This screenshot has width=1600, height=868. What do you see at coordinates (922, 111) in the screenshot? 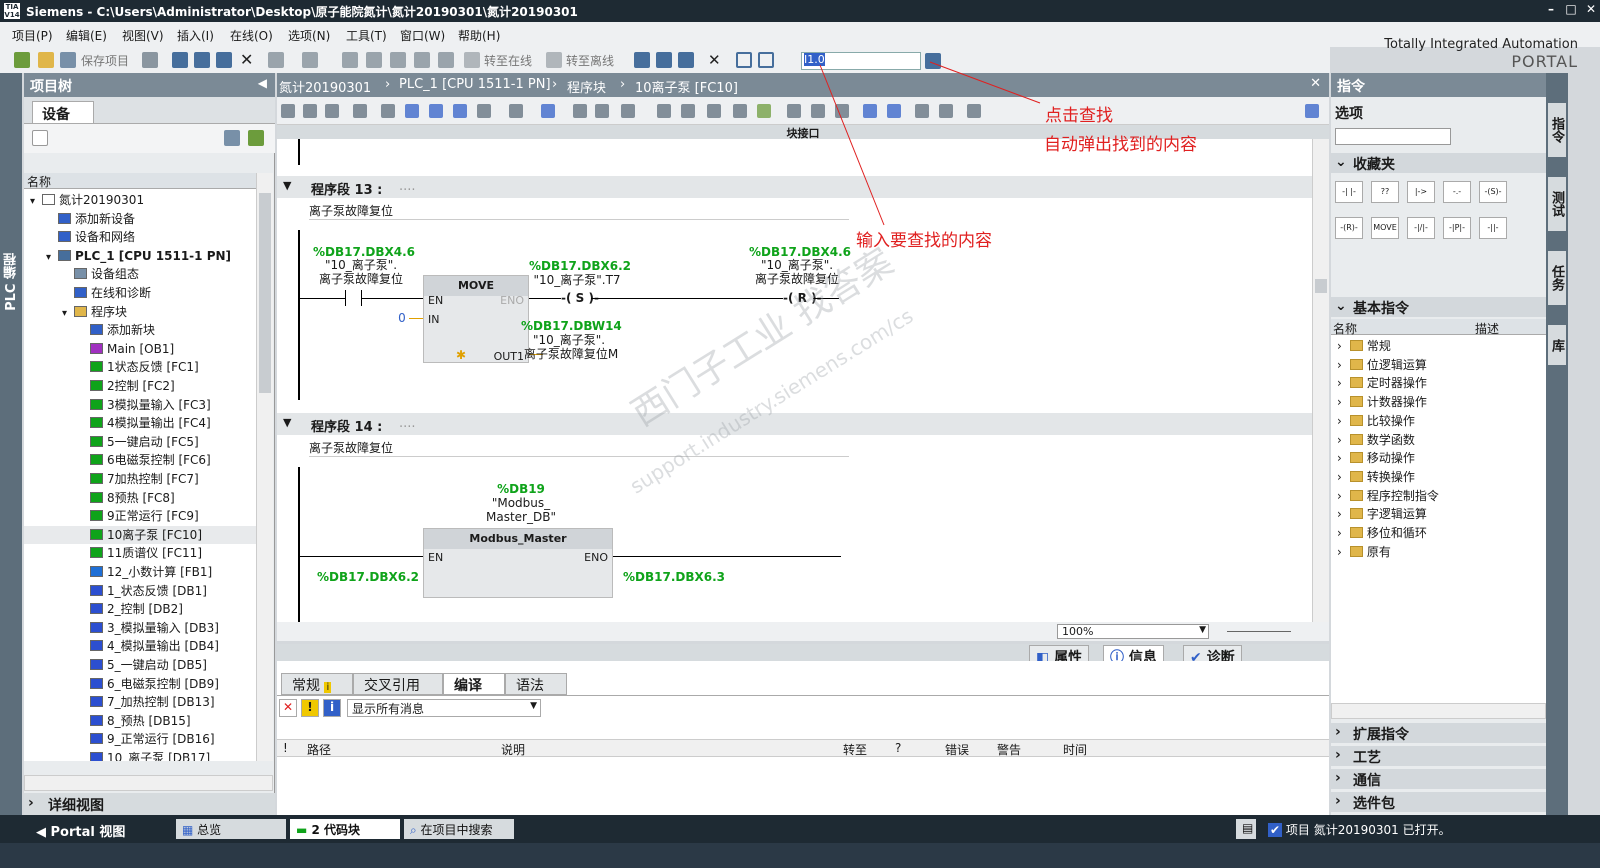
I see `settings-icon` at bounding box center [922, 111].